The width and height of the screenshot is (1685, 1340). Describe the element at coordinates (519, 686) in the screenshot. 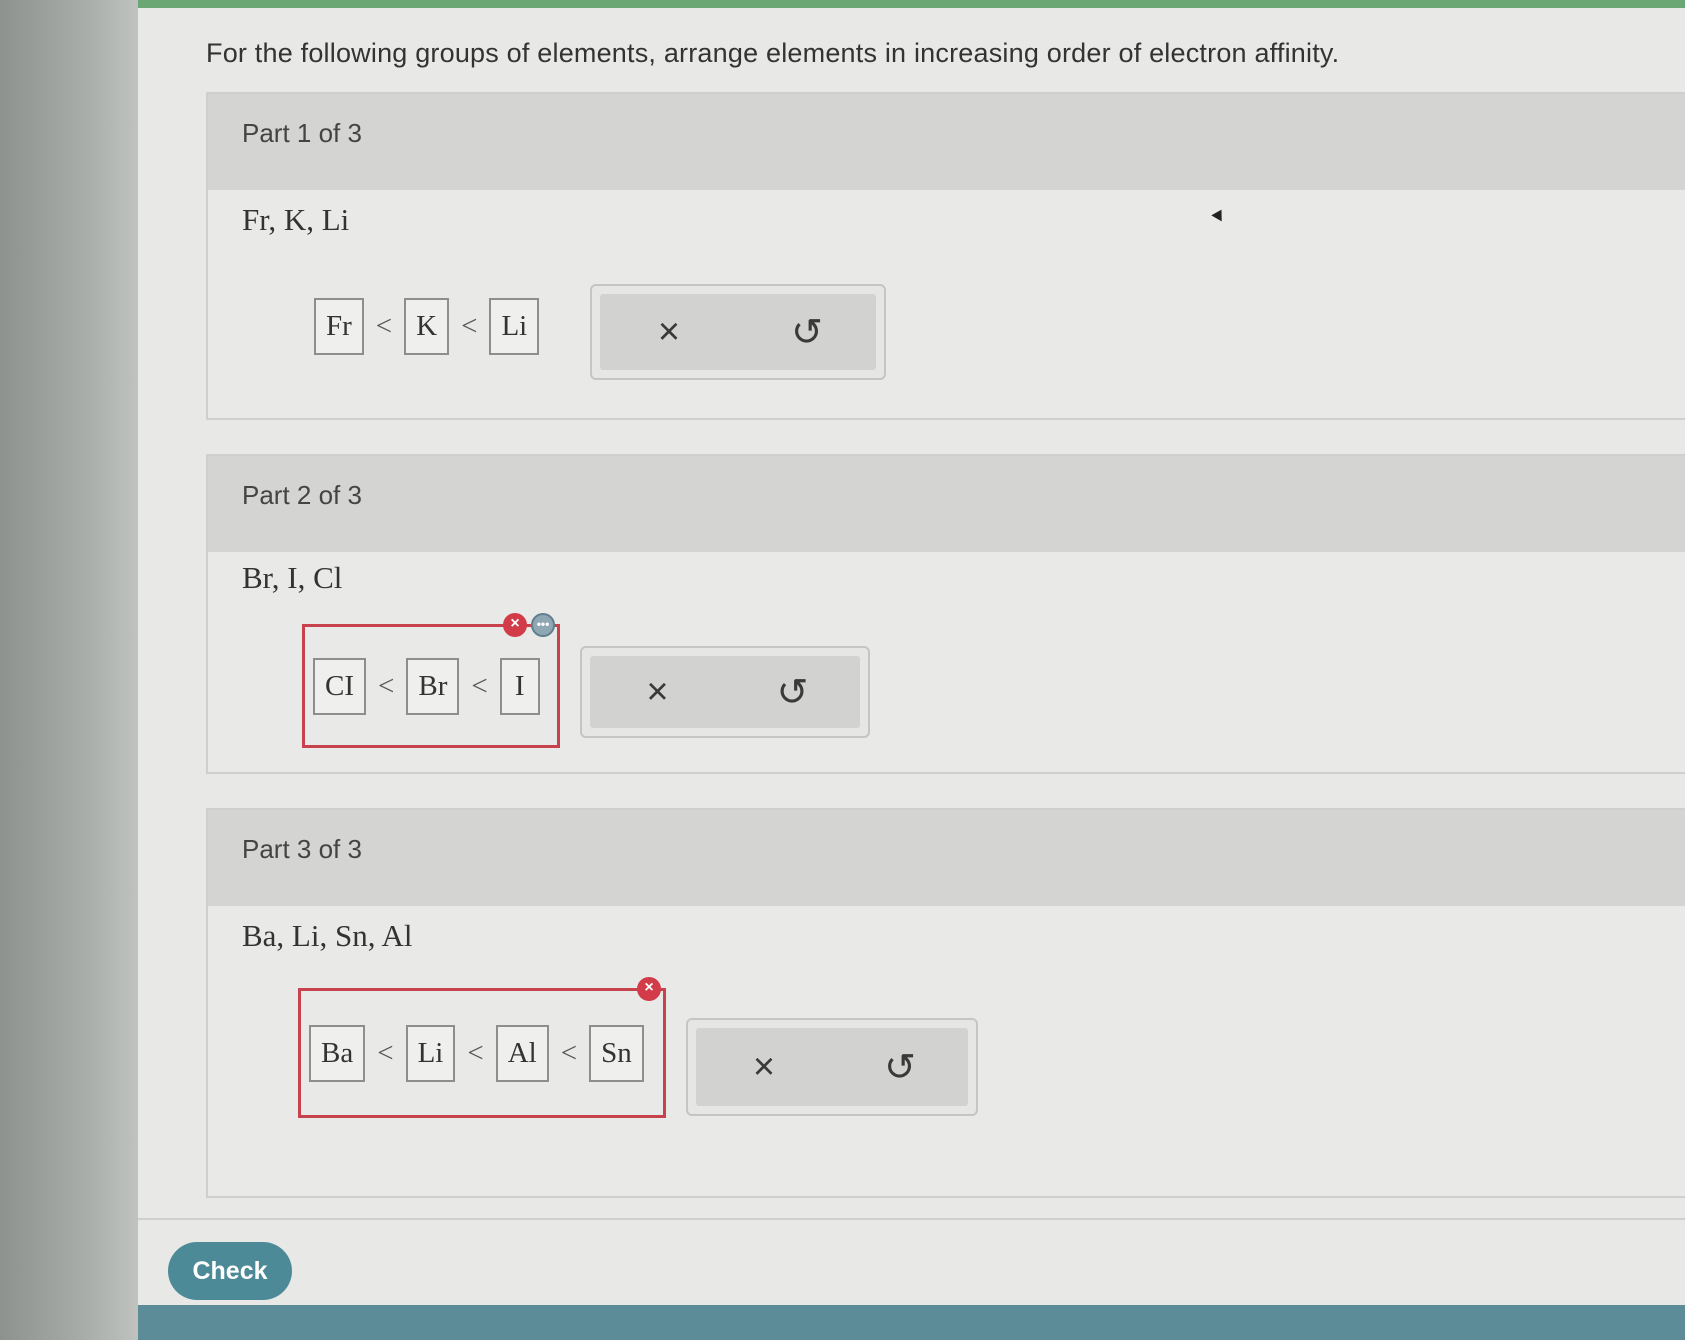

I see `answer-chip: I` at that location.